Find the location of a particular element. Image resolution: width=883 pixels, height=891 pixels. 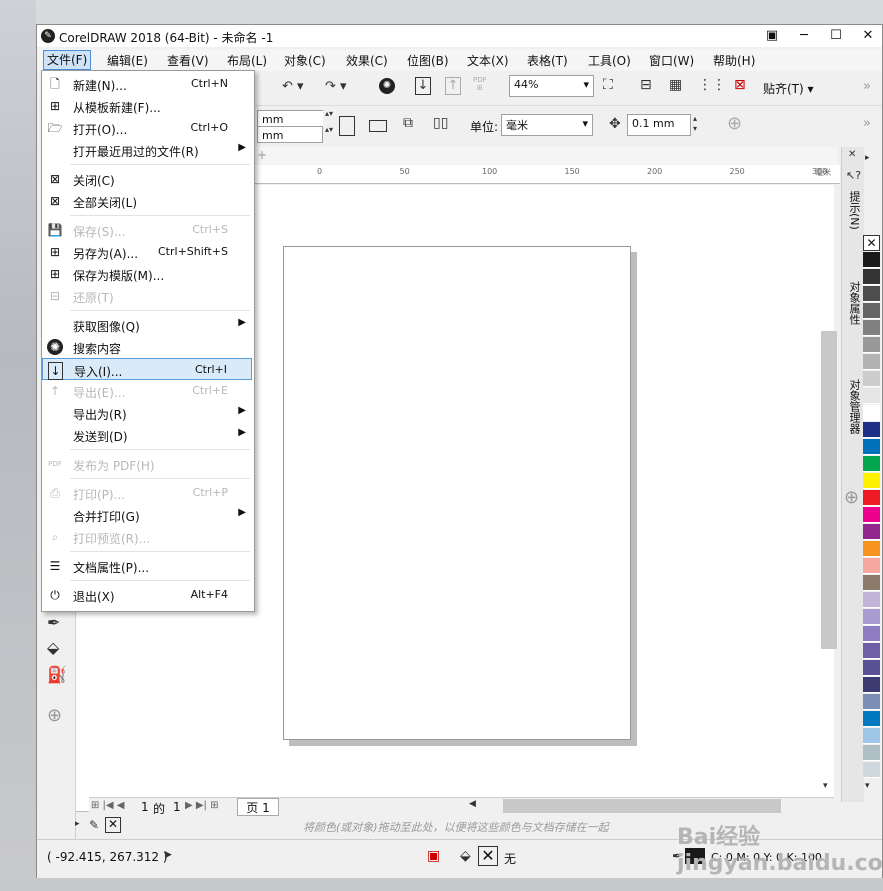

tab-hints: 提示(N) is located at coordinates (854, 210).